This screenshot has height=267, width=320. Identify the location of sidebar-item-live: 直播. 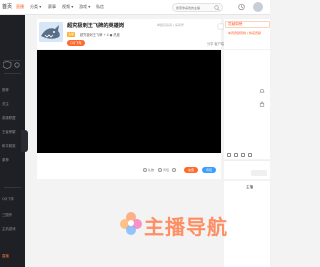
(5, 255).